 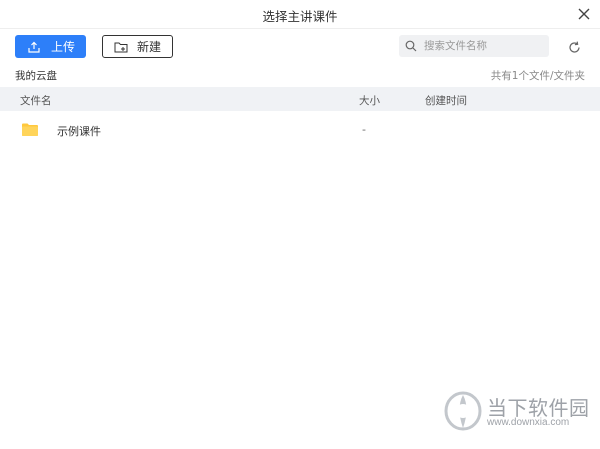 I want to click on upload-button: 上传, so click(x=50, y=46).